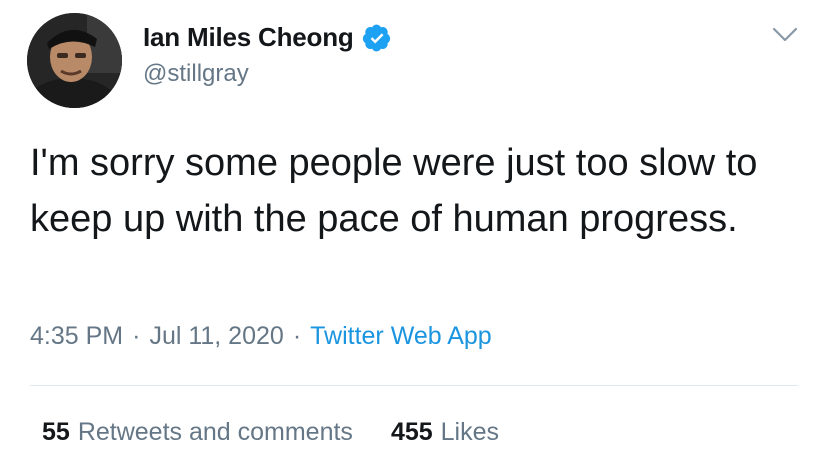  I want to click on likes-stat: 455 Likes, so click(445, 432).